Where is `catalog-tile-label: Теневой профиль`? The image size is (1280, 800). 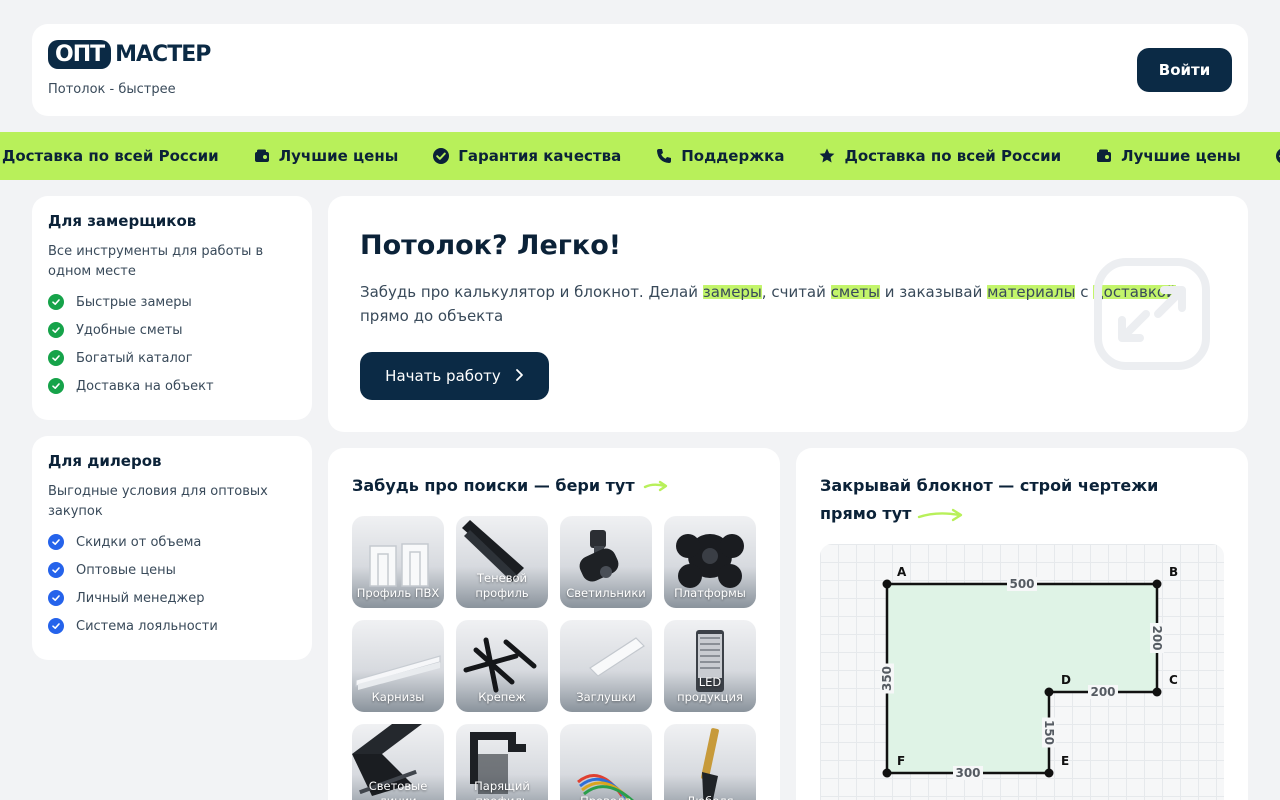 catalog-tile-label: Теневой профиль is located at coordinates (502, 585).